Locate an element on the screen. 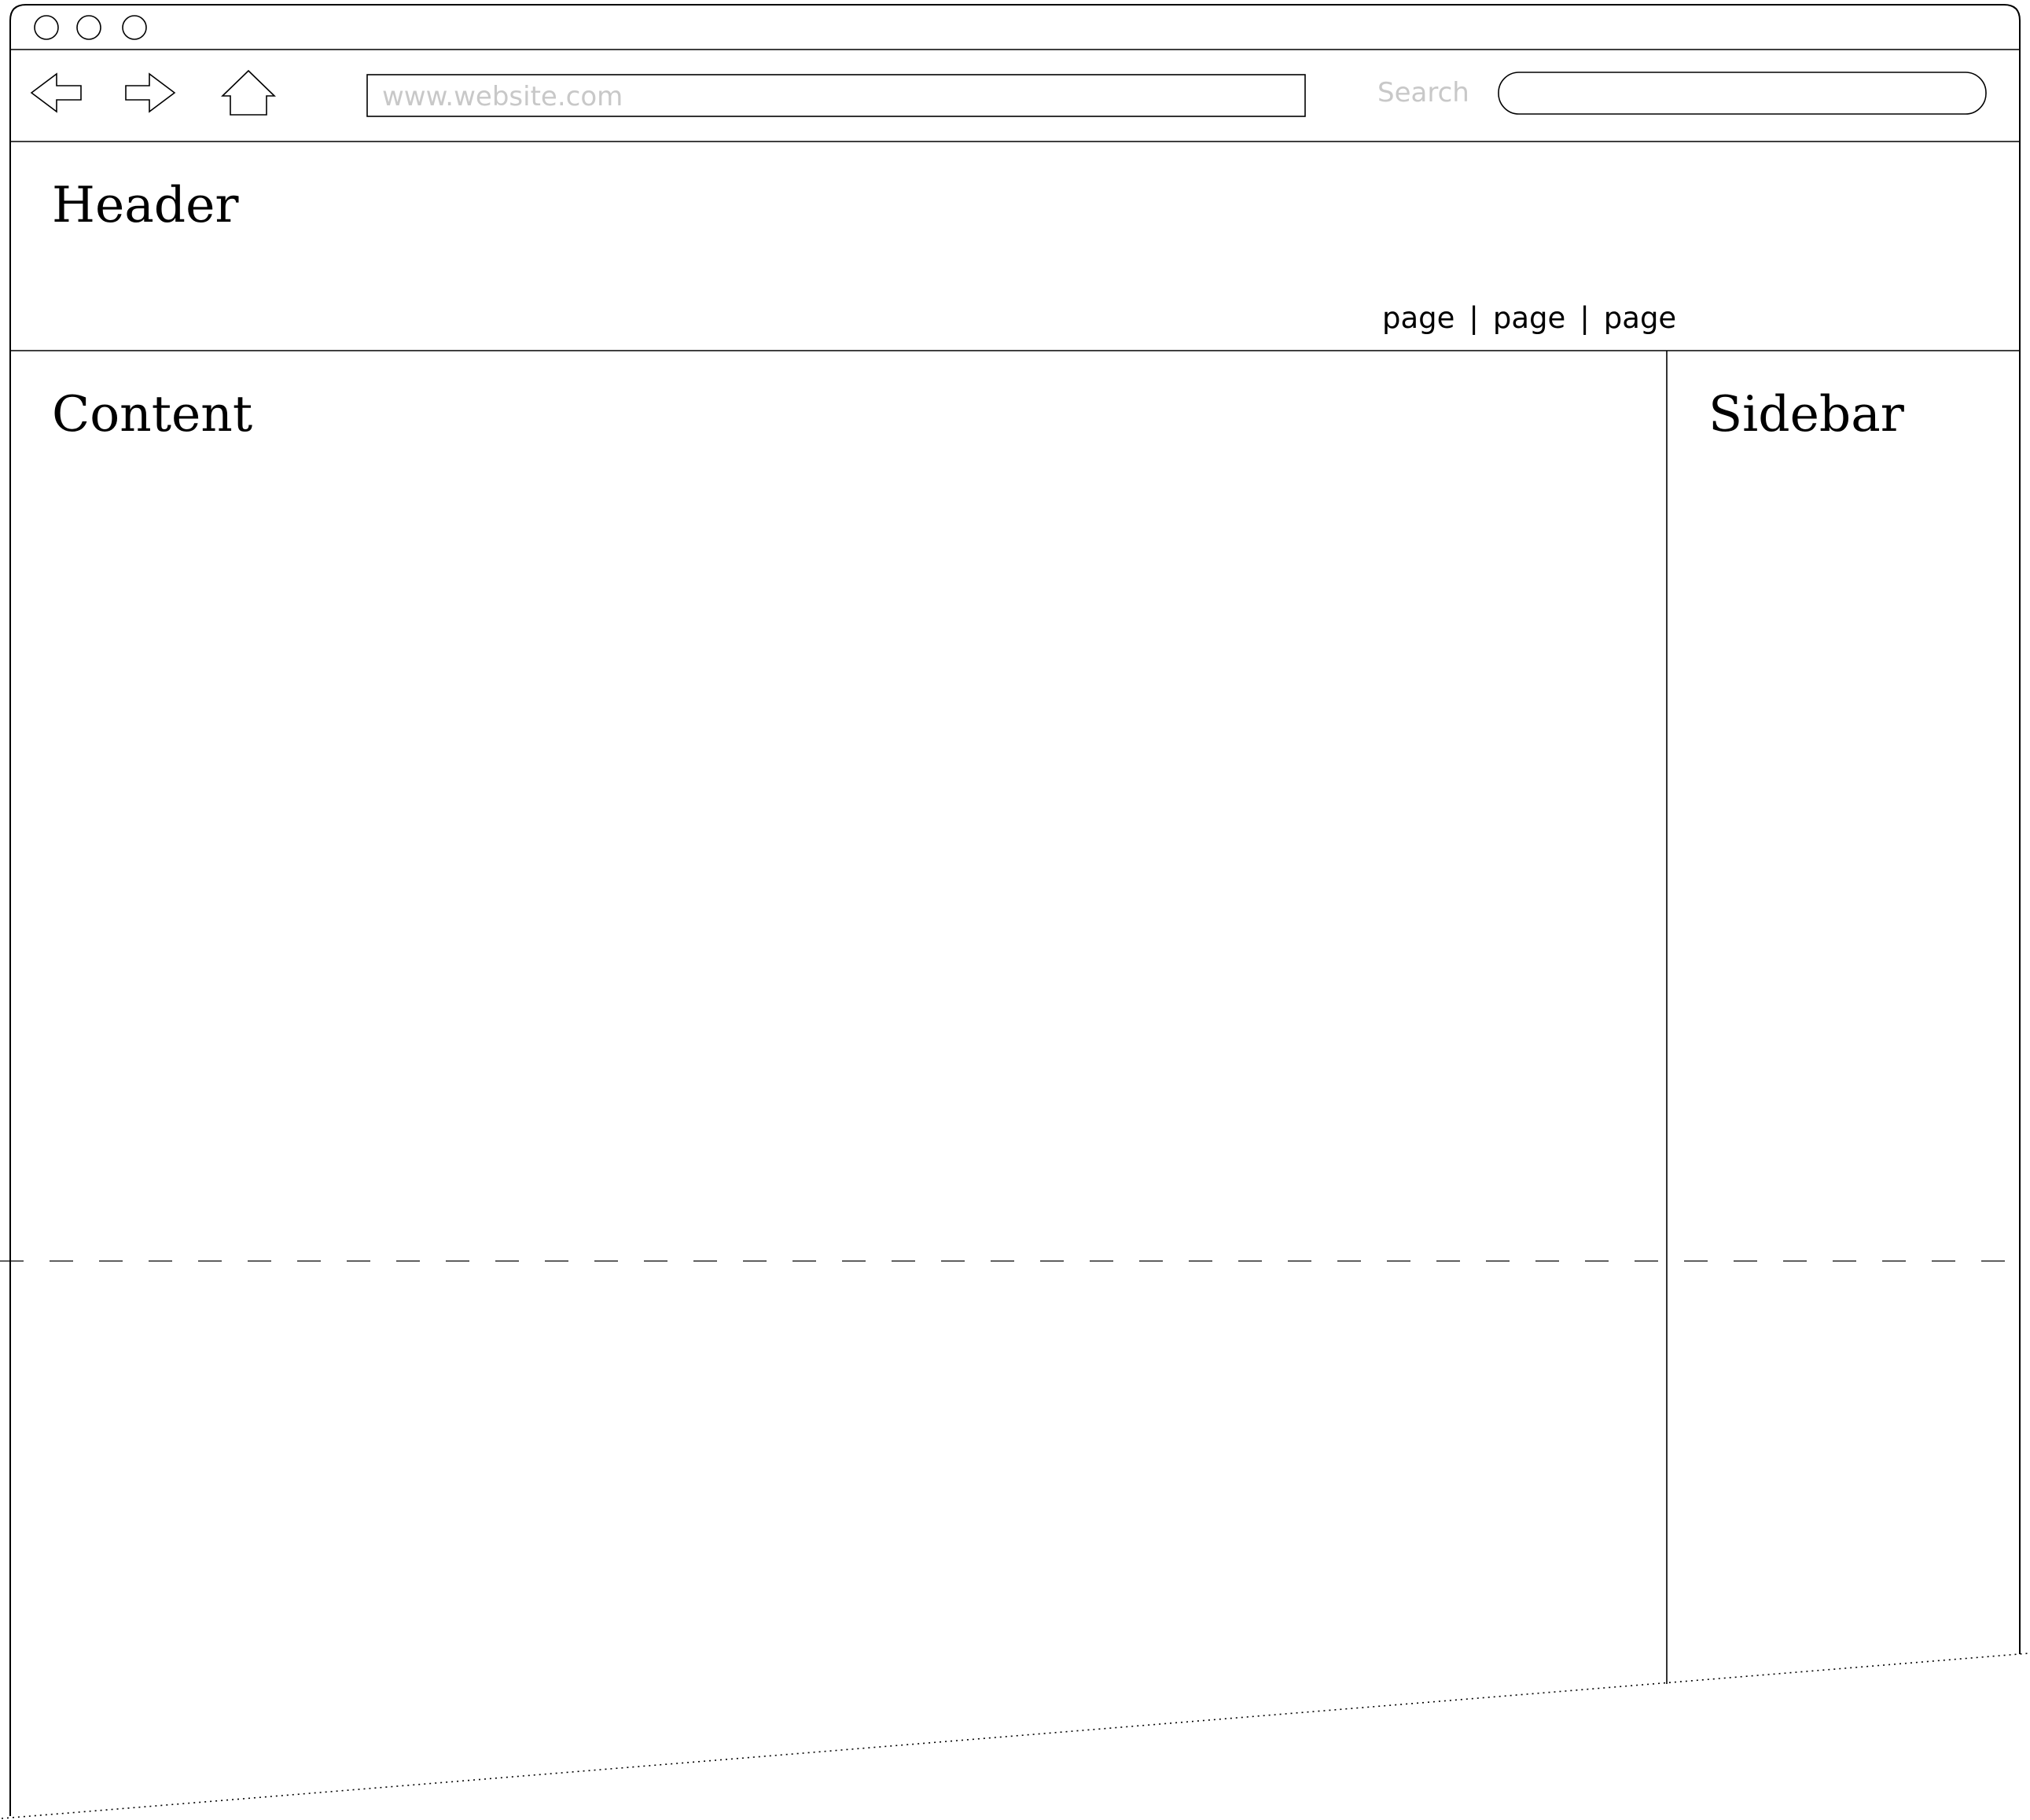 The width and height of the screenshot is (2030, 1820). arrow-right-icon is located at coordinates (151, 92).